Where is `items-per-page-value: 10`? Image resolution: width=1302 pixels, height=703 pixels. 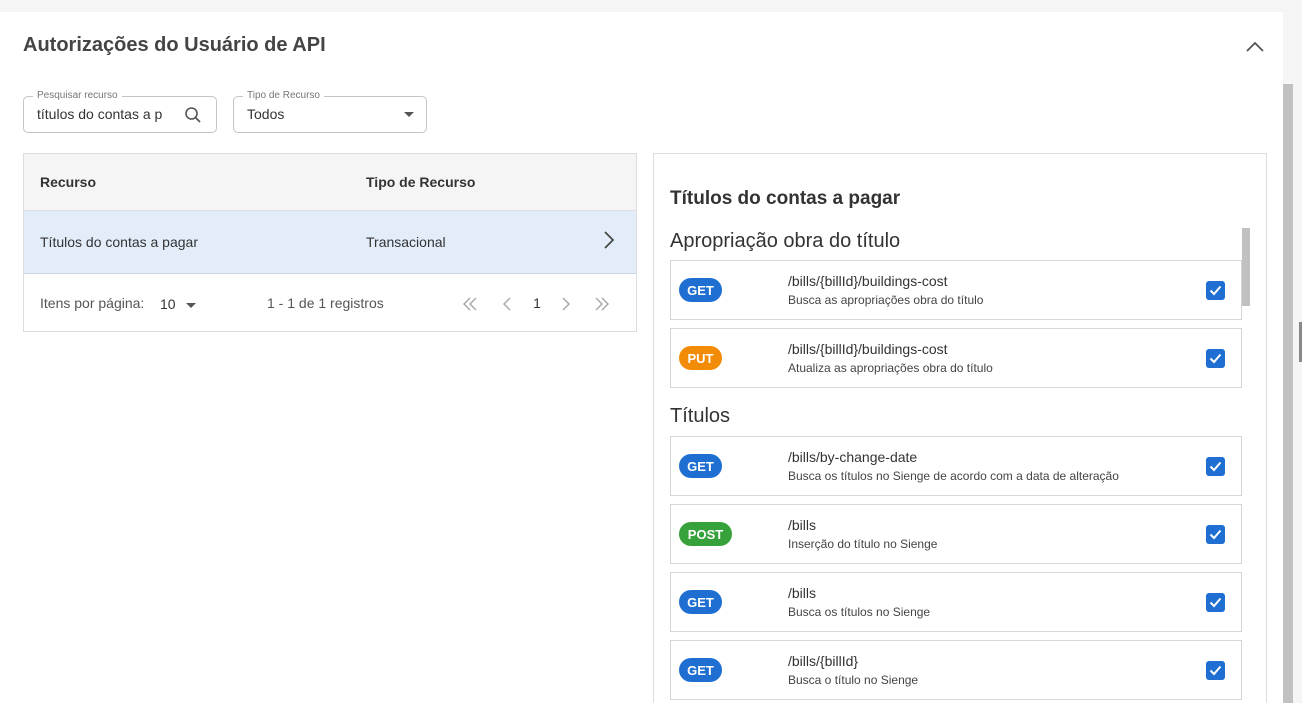
items-per-page-value: 10 is located at coordinates (168, 304).